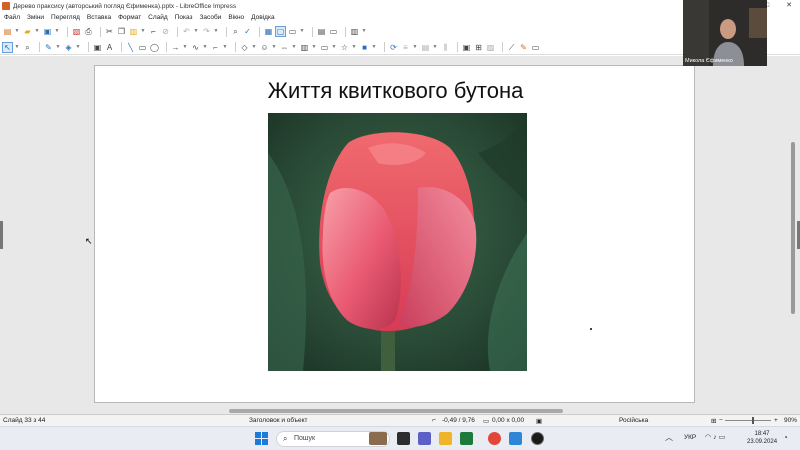 This screenshot has width=800, height=450. What do you see at coordinates (129, 17) in the screenshot?
I see `menu-format: Формат` at bounding box center [129, 17].